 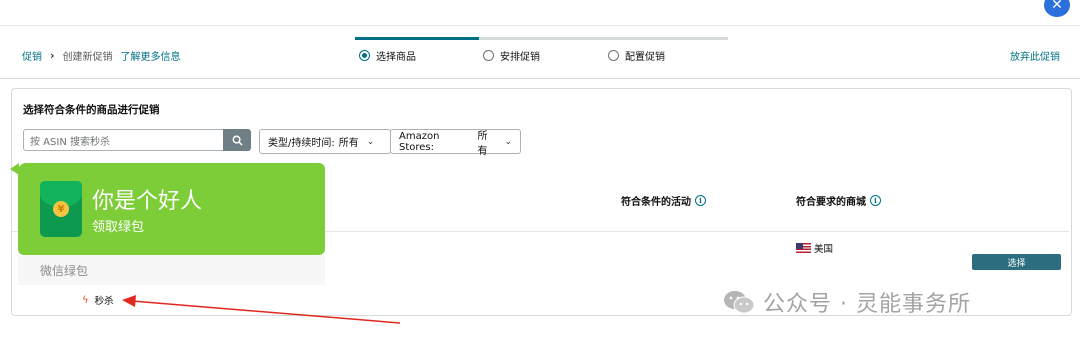 I want to click on radio-selected-icon, so click(x=364, y=55).